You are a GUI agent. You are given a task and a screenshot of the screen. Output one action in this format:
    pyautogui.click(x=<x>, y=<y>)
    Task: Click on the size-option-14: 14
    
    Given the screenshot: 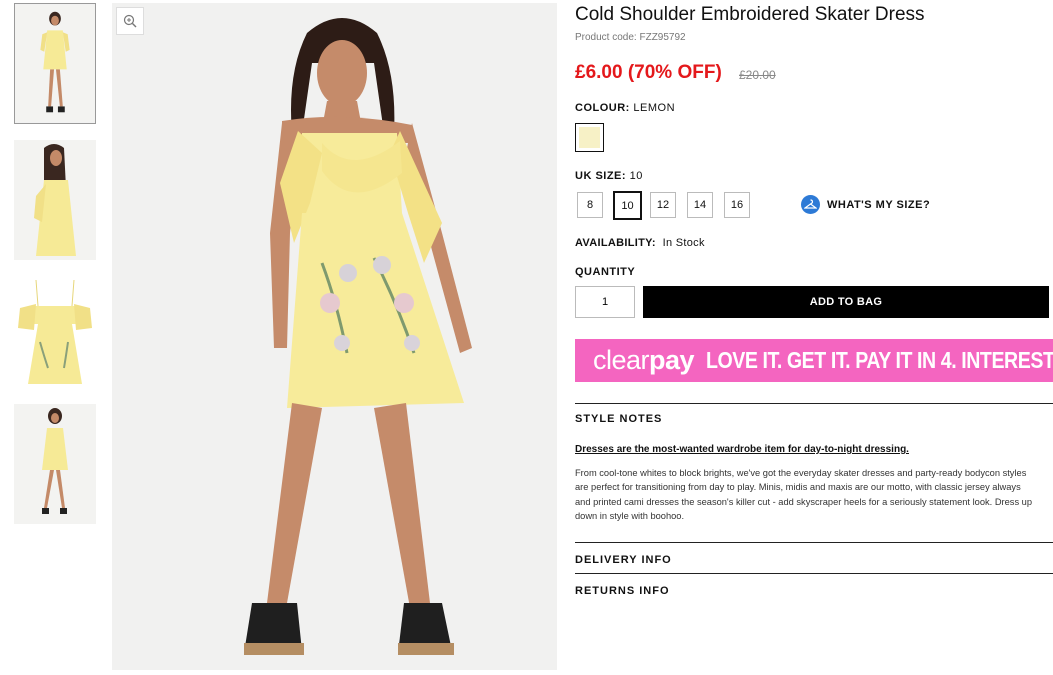 What is the action you would take?
    pyautogui.click(x=700, y=205)
    